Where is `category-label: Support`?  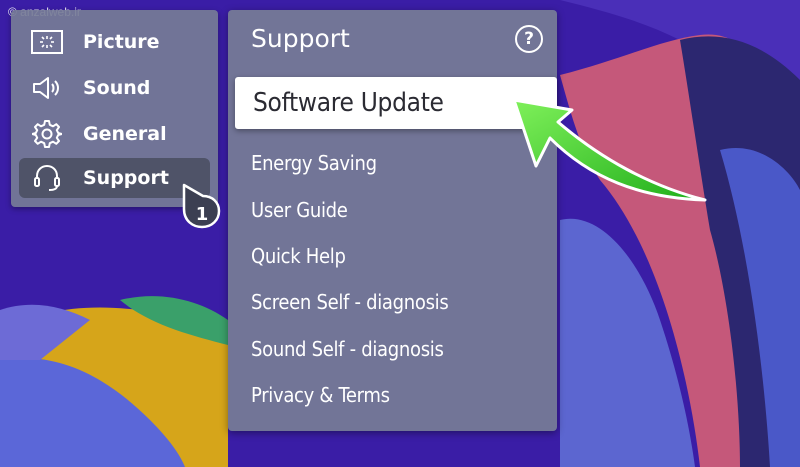
category-label: Support is located at coordinates (126, 178).